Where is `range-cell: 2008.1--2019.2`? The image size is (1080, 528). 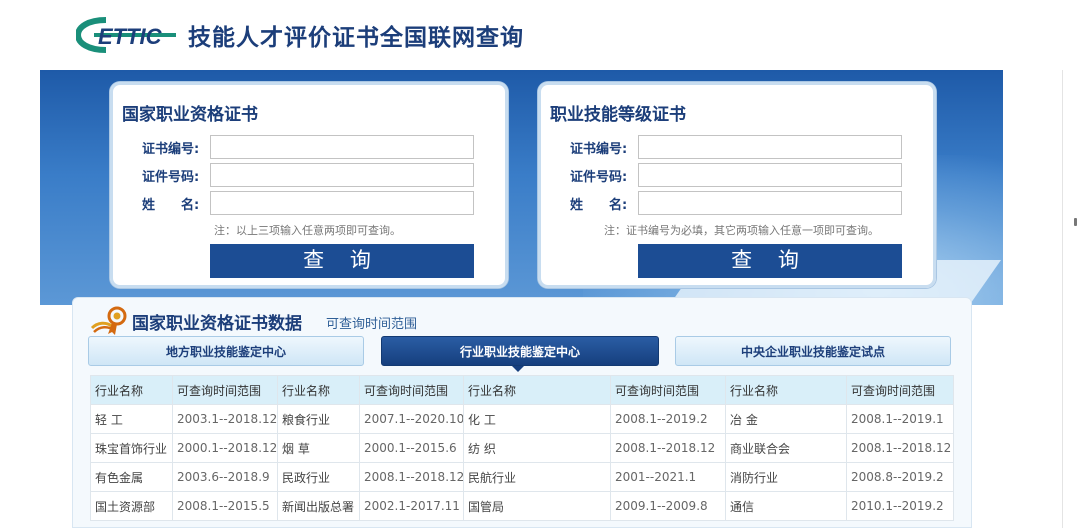 range-cell: 2008.1--2019.2 is located at coordinates (668, 419).